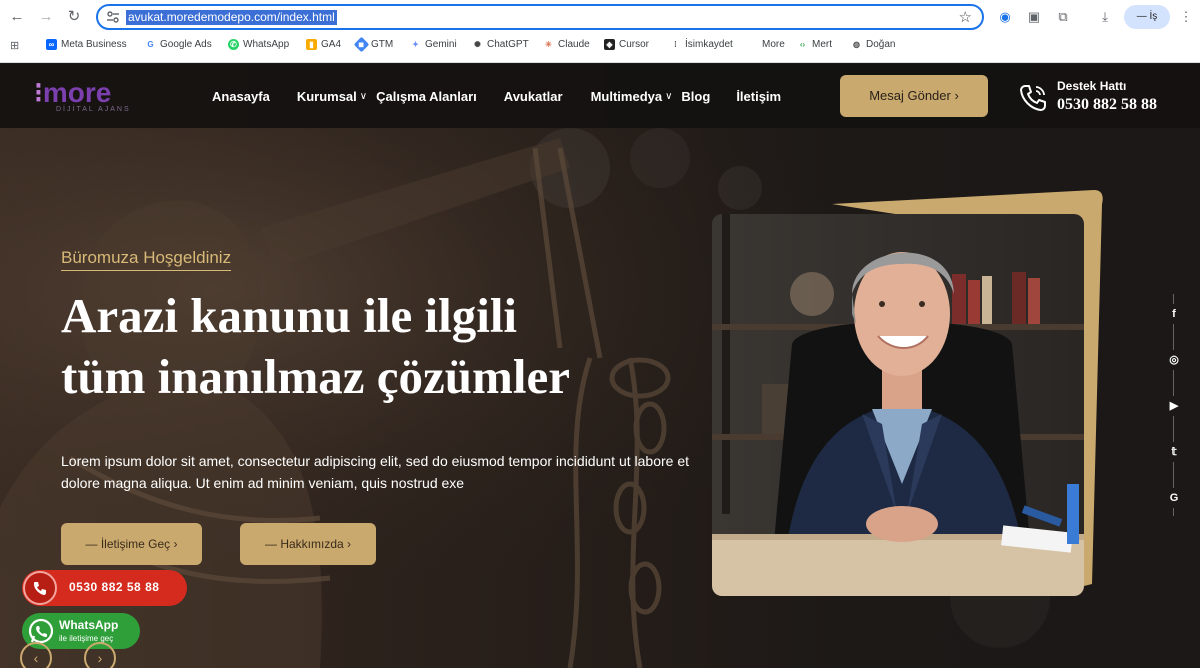  I want to click on site-info-icon, so click(113, 17).